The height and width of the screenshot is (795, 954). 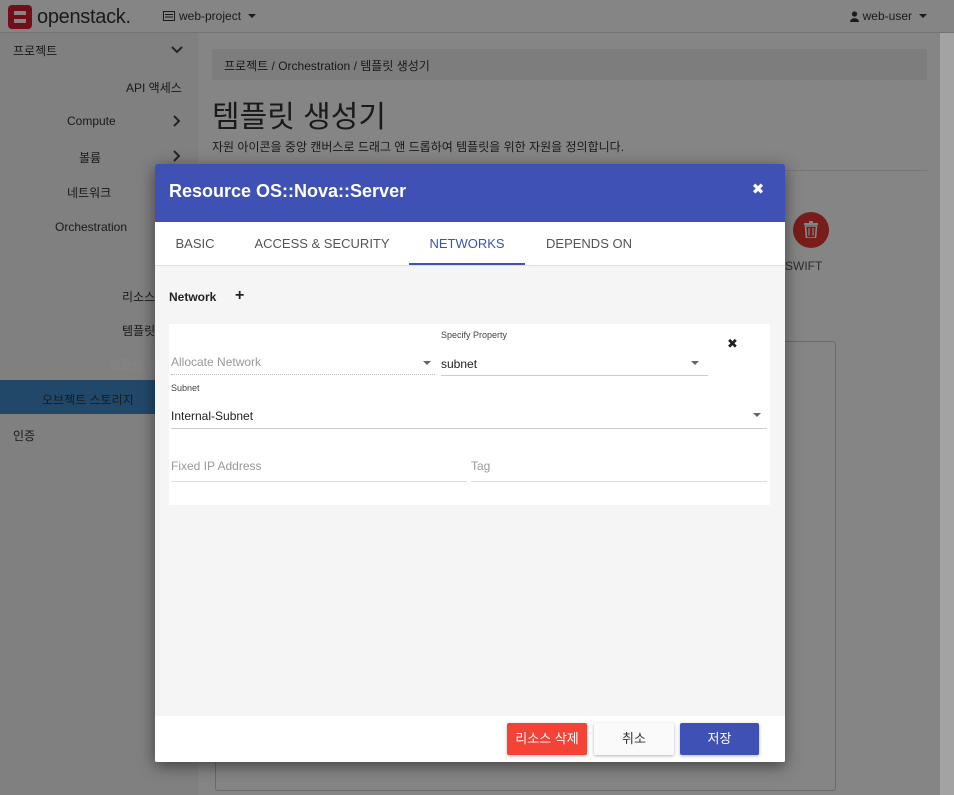 I want to click on specify-property-select: Specify Property subnet, so click(x=574, y=353).